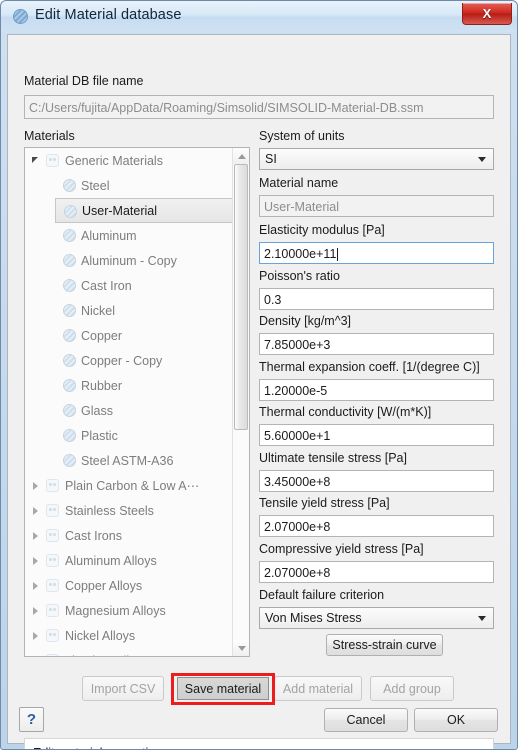 This screenshot has height=750, width=518. I want to click on property-input-5: 3.45000e+8, so click(376, 480).